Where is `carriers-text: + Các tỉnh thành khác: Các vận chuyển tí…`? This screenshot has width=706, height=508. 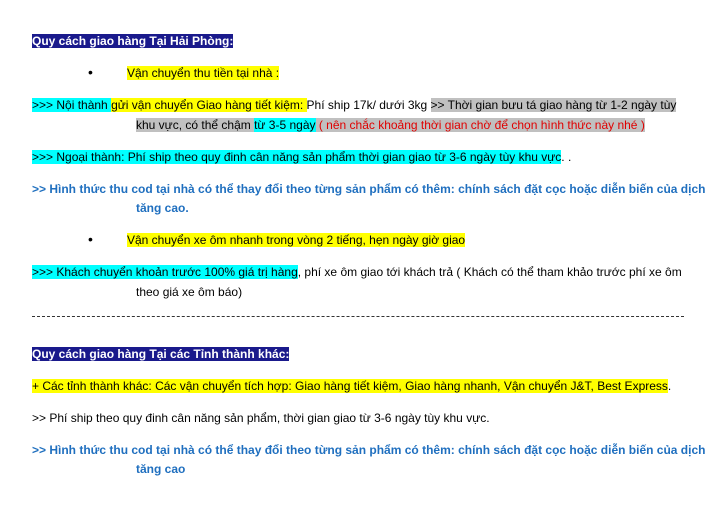 carriers-text: + Các tỉnh thành khác: Các vận chuyển tí… is located at coordinates (350, 386).